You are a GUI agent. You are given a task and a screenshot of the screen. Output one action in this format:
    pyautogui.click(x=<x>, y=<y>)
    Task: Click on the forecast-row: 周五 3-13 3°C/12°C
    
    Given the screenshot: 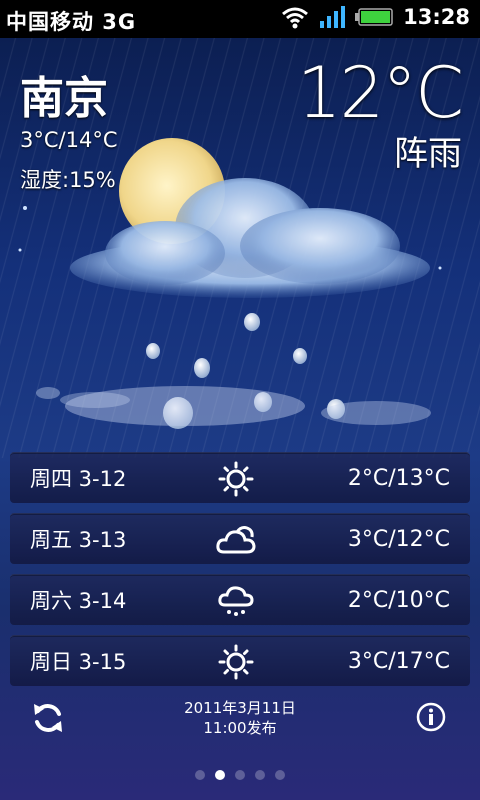 What is the action you would take?
    pyautogui.click(x=240, y=538)
    